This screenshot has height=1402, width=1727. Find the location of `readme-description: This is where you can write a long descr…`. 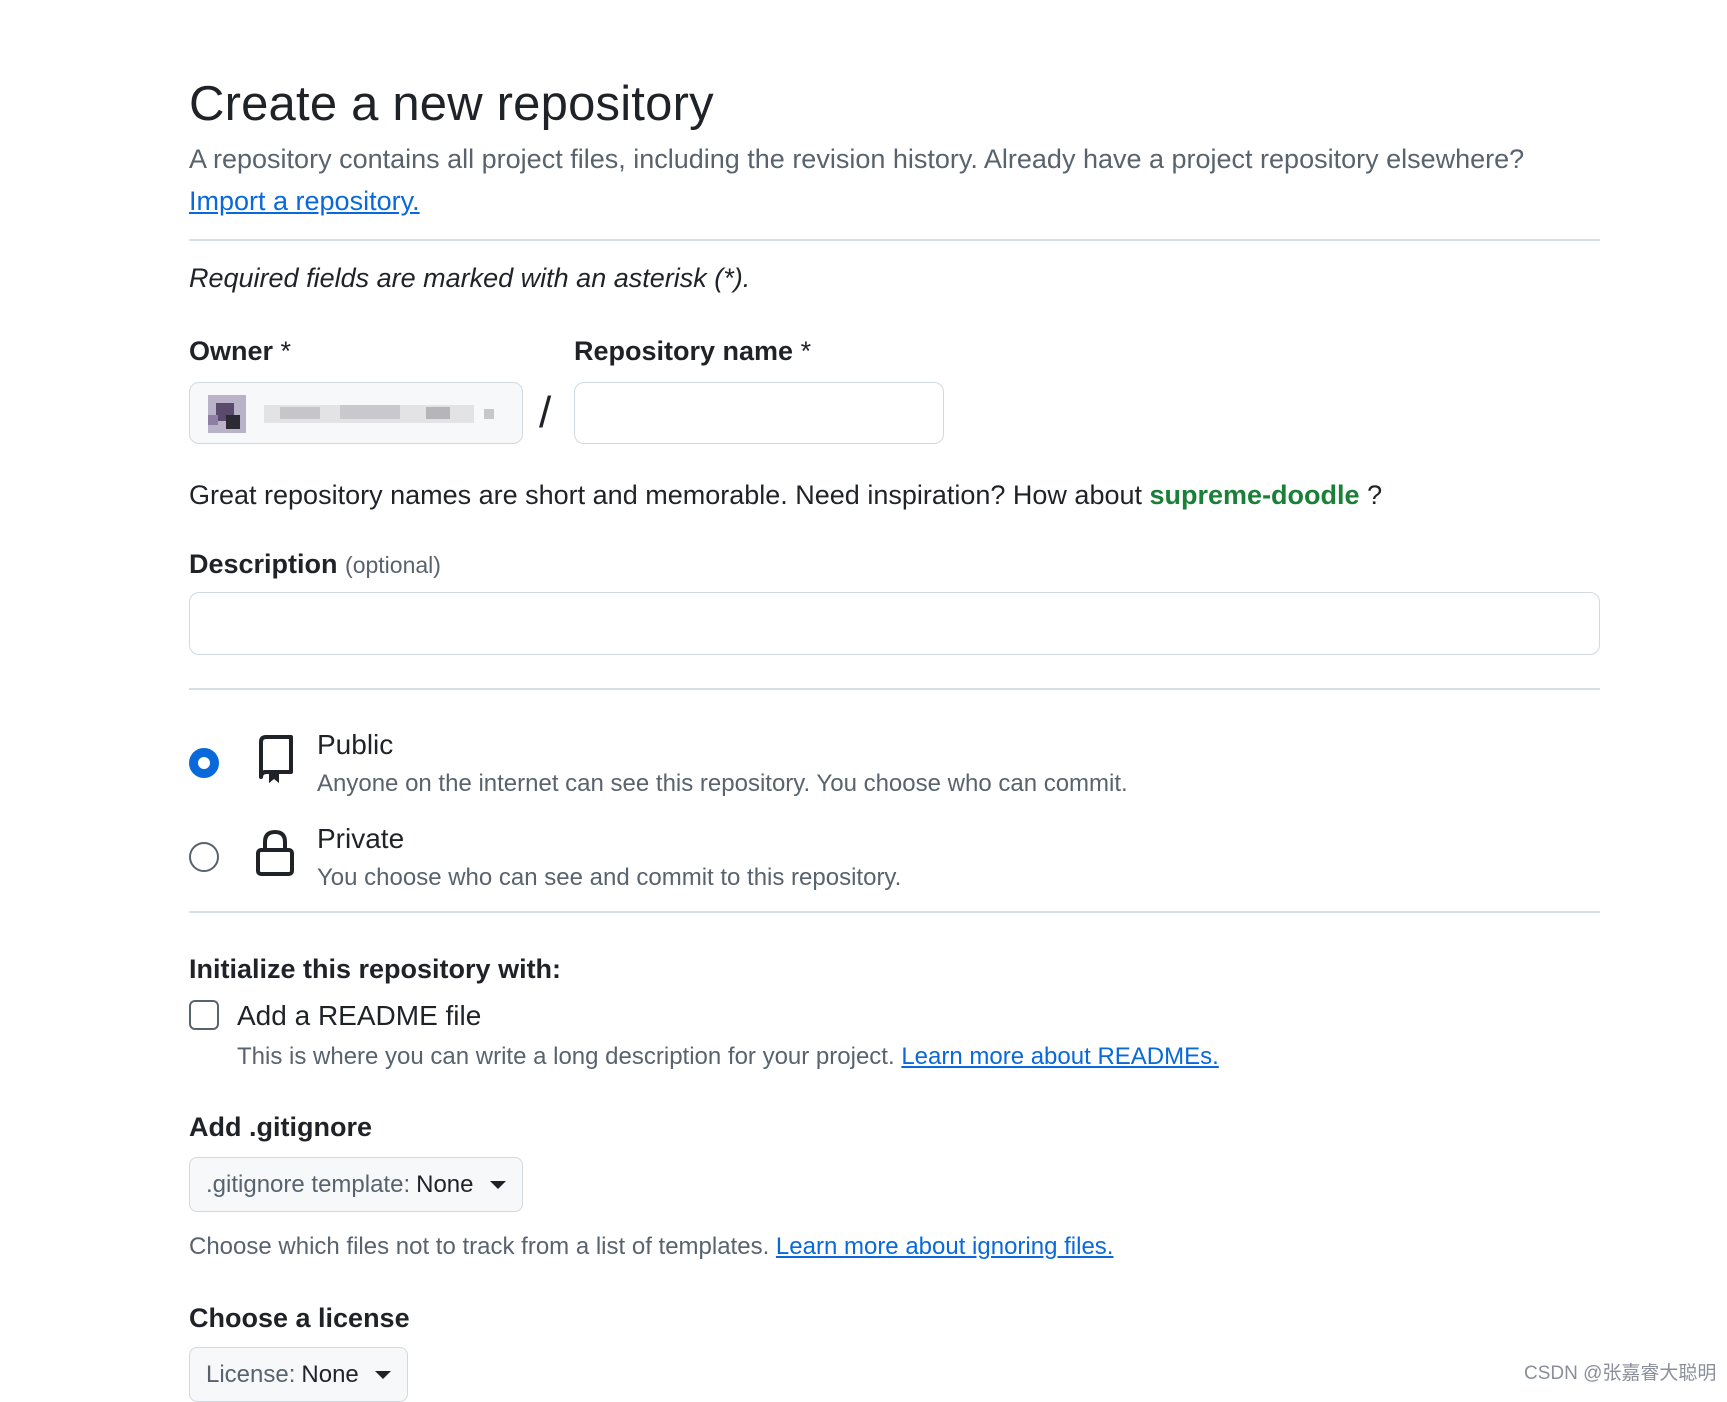

readme-description: This is where you can write a long descr… is located at coordinates (728, 1057).